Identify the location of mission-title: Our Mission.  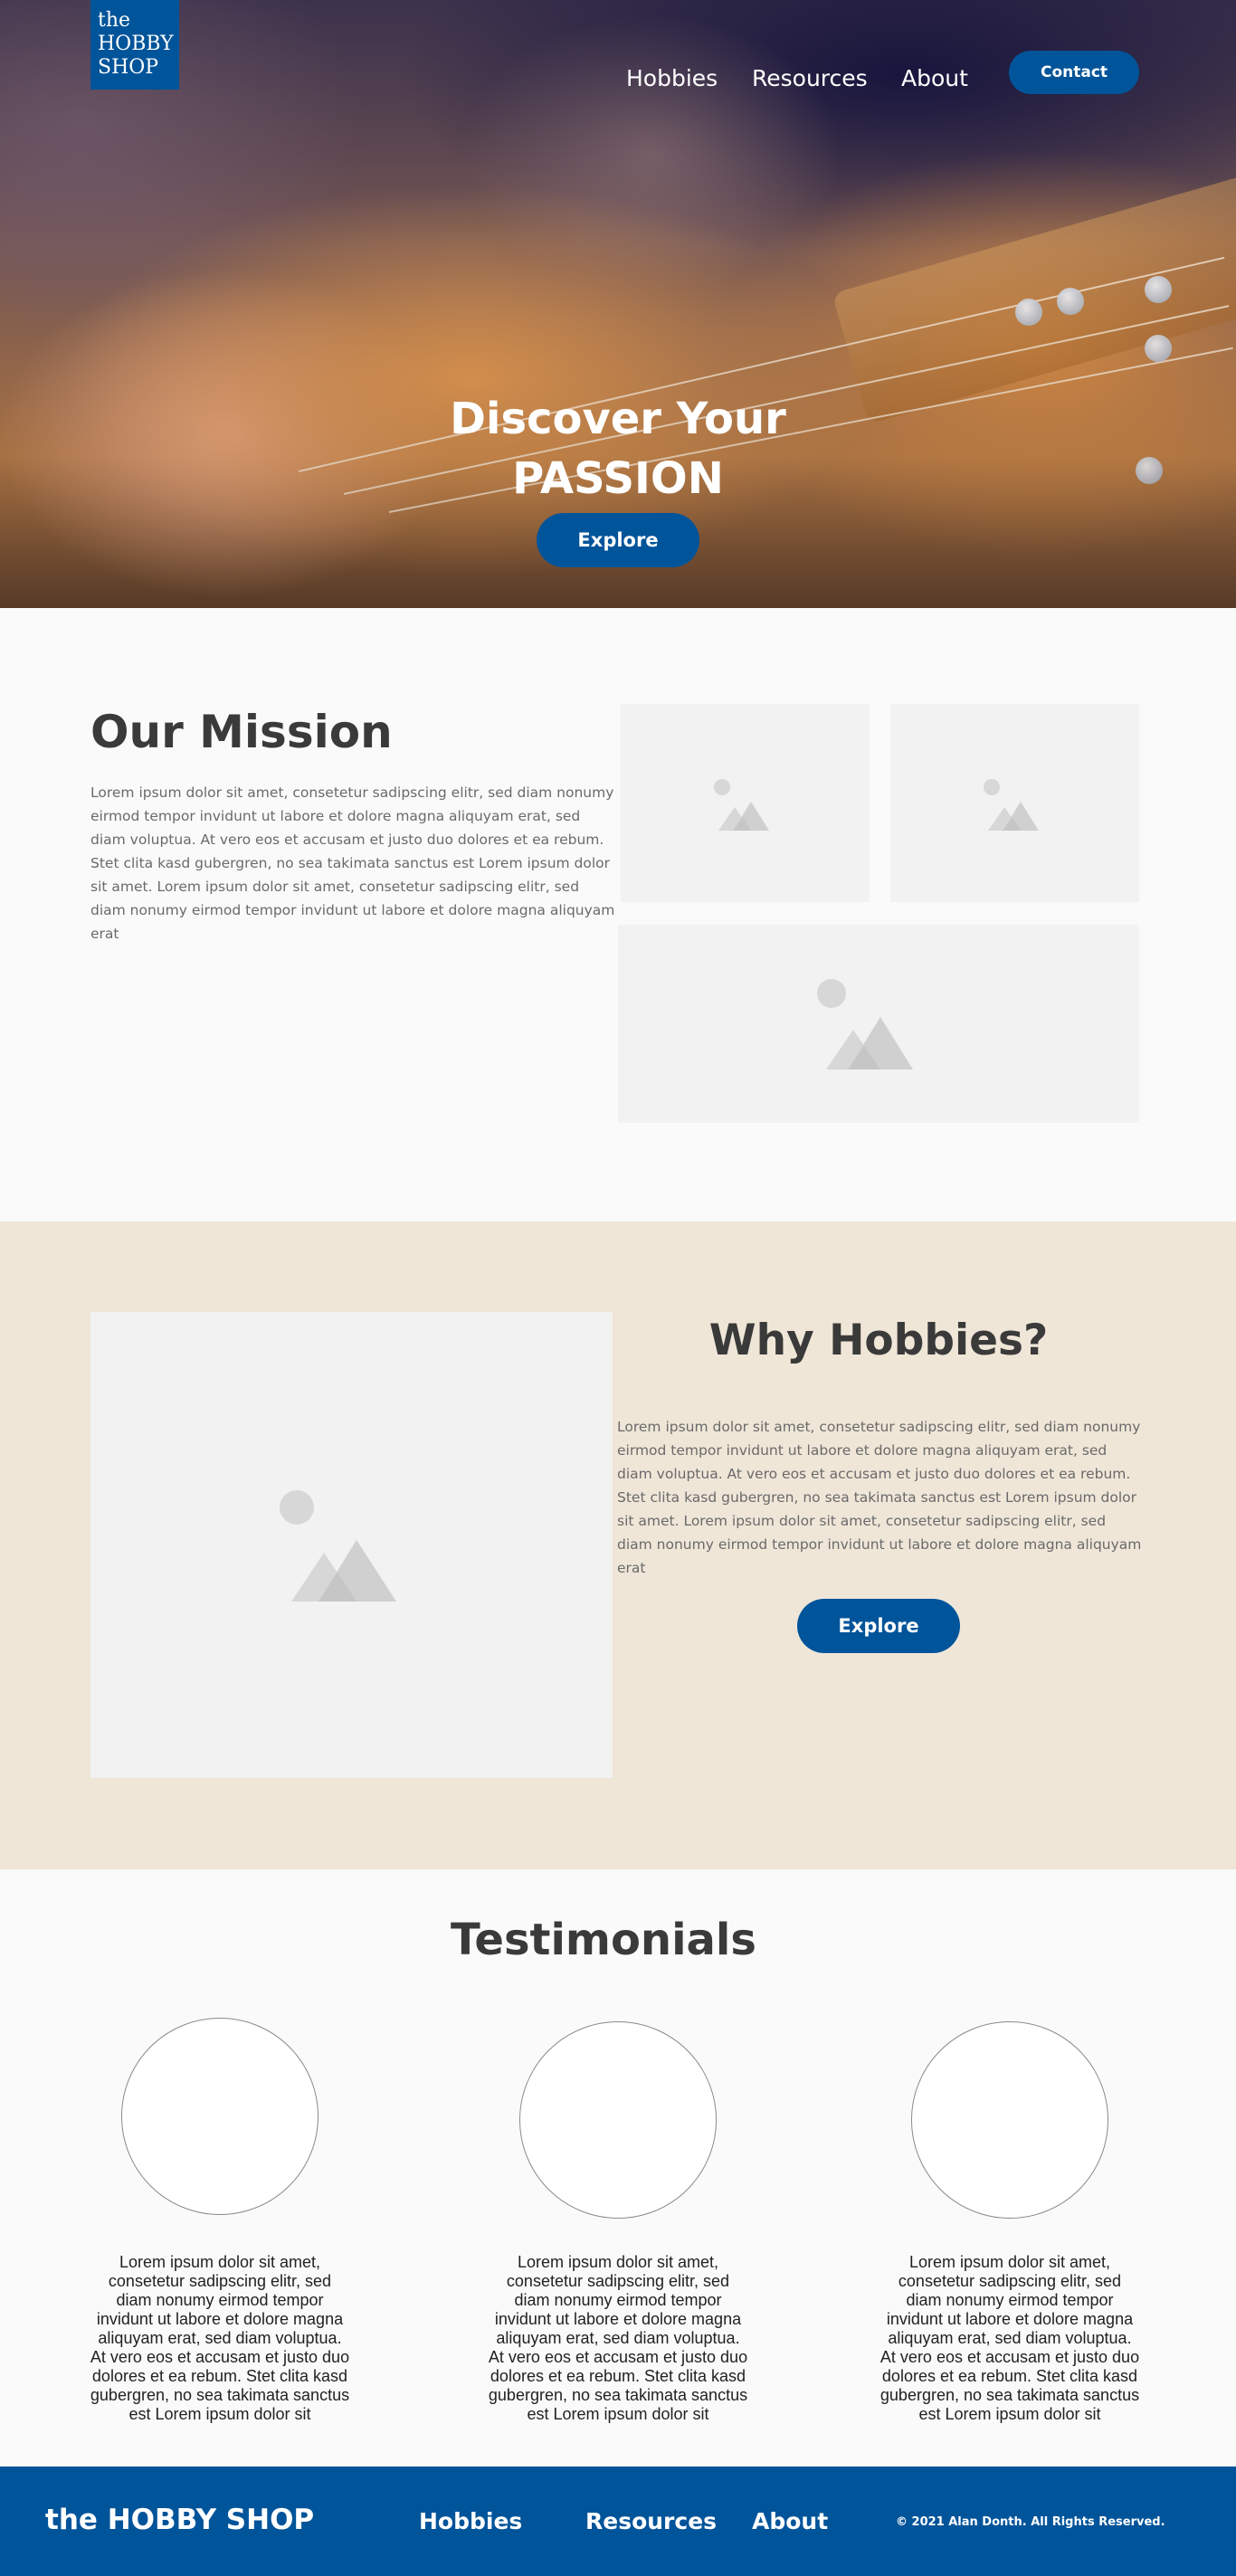
(242, 732).